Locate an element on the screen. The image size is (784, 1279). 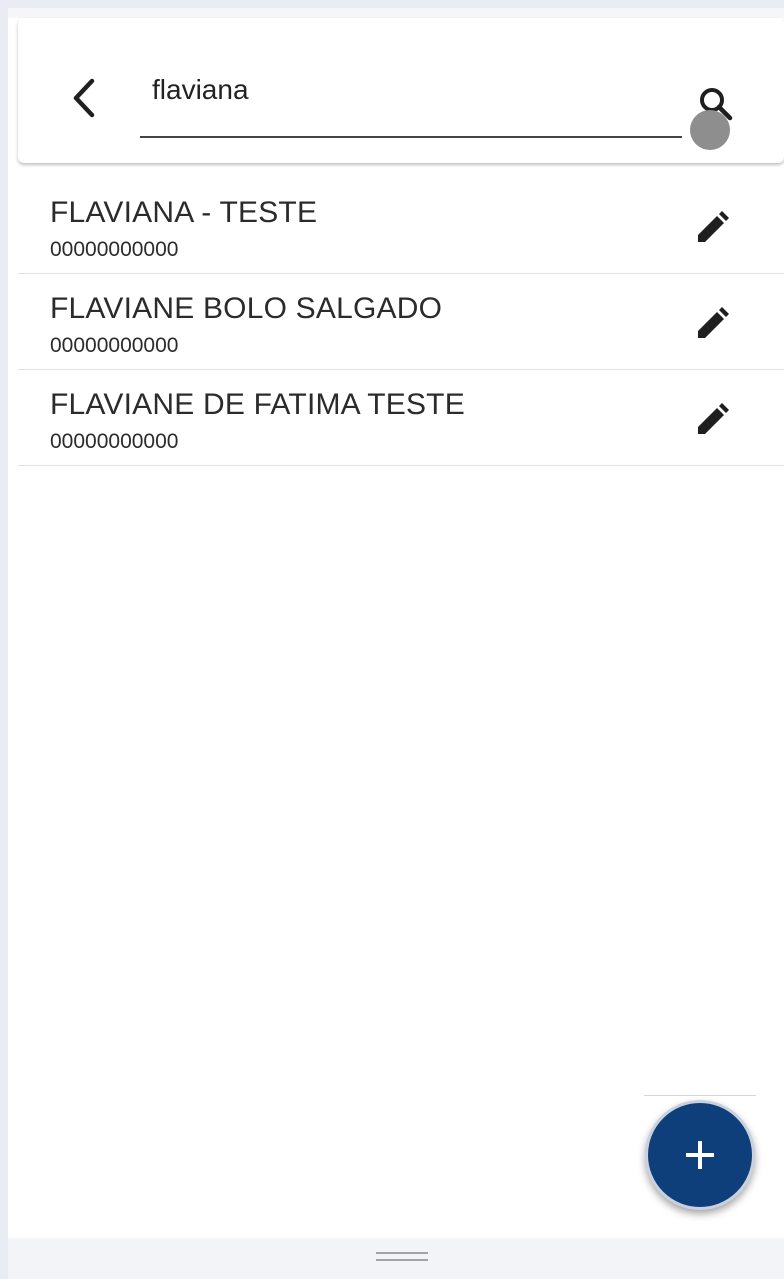
list-item: FLAVIANE BOLO SALGADO 00000000000 is located at coordinates (401, 322).